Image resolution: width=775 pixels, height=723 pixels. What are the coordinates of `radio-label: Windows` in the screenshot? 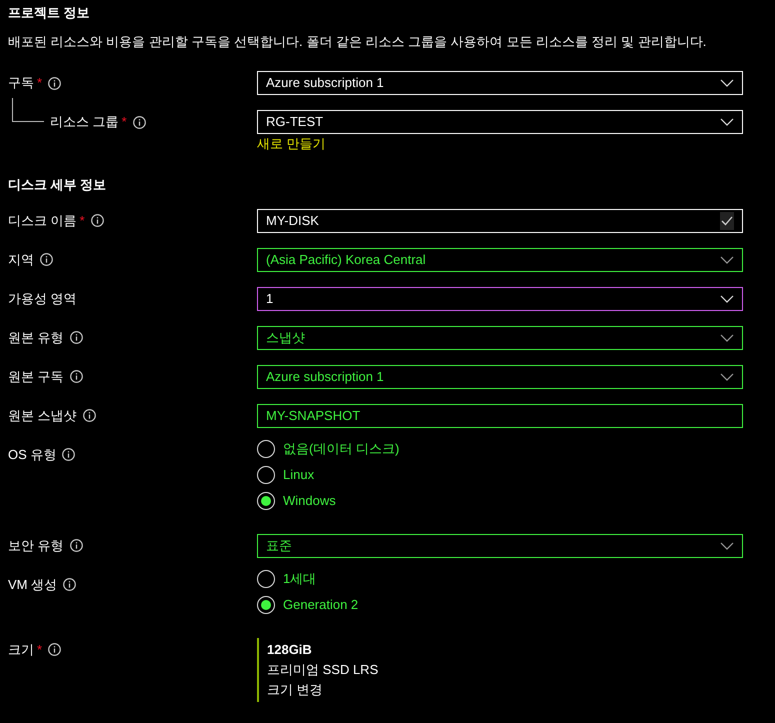 It's located at (309, 501).